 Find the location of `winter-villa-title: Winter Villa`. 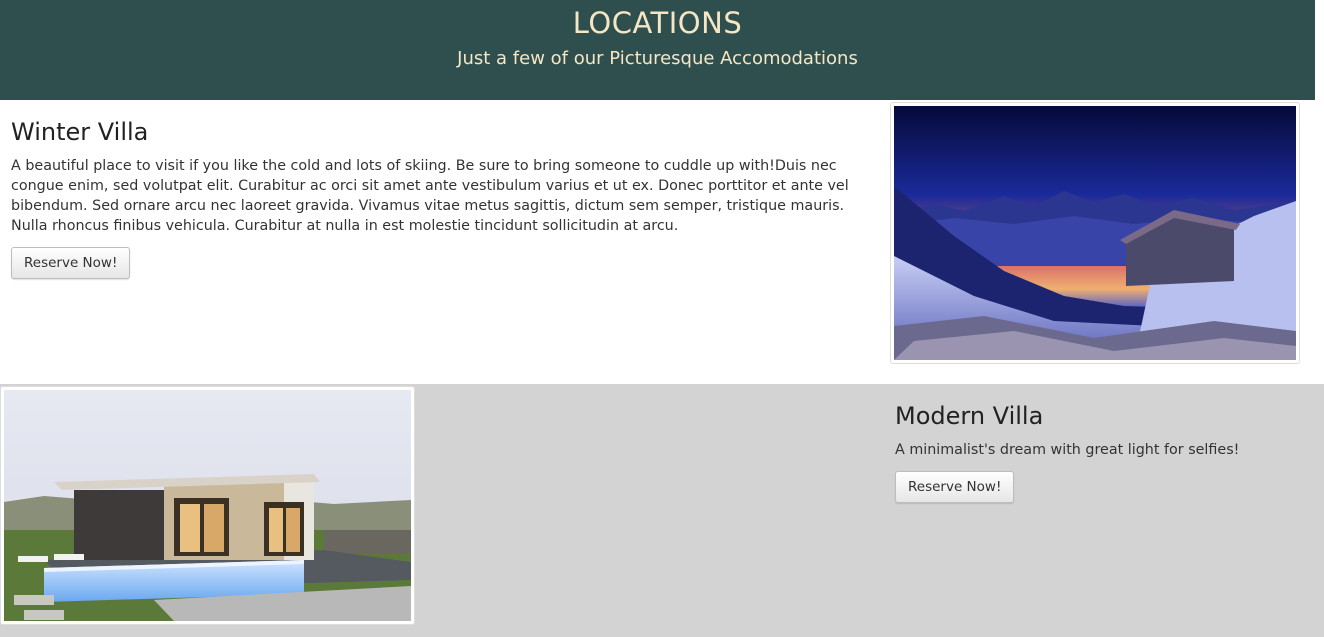

winter-villa-title: Winter Villa is located at coordinates (80, 132).